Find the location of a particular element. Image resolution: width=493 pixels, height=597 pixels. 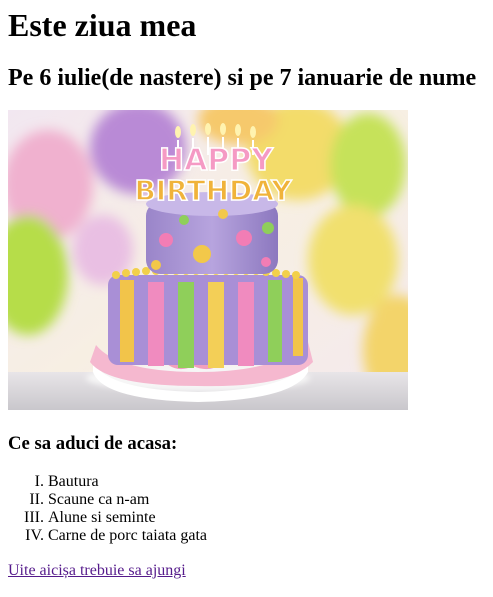

list-item: Carne de porc taiata gata is located at coordinates (127, 536).